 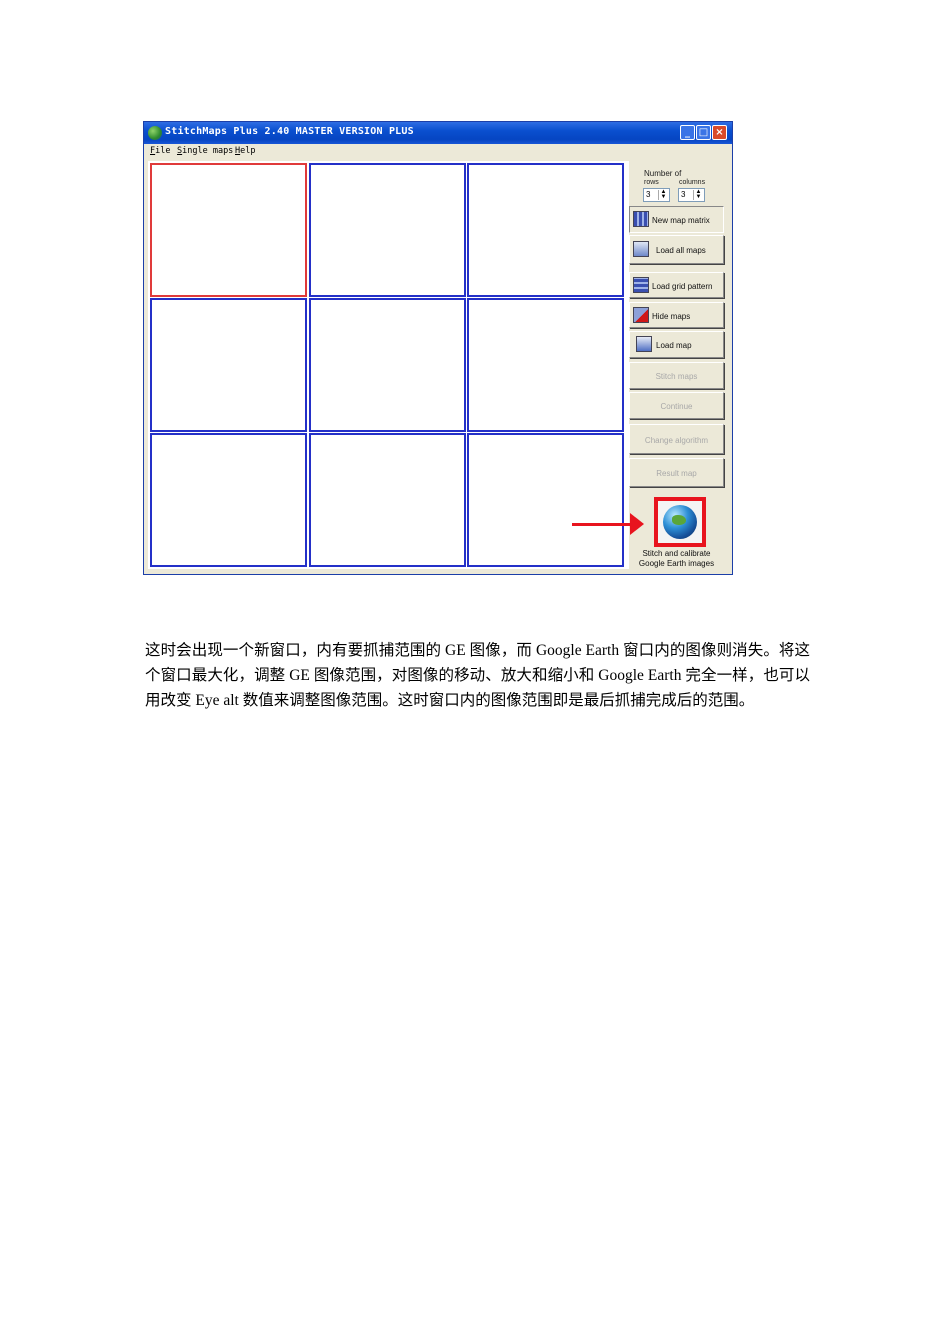 I want to click on grid-matrix-icon, so click(x=641, y=219).